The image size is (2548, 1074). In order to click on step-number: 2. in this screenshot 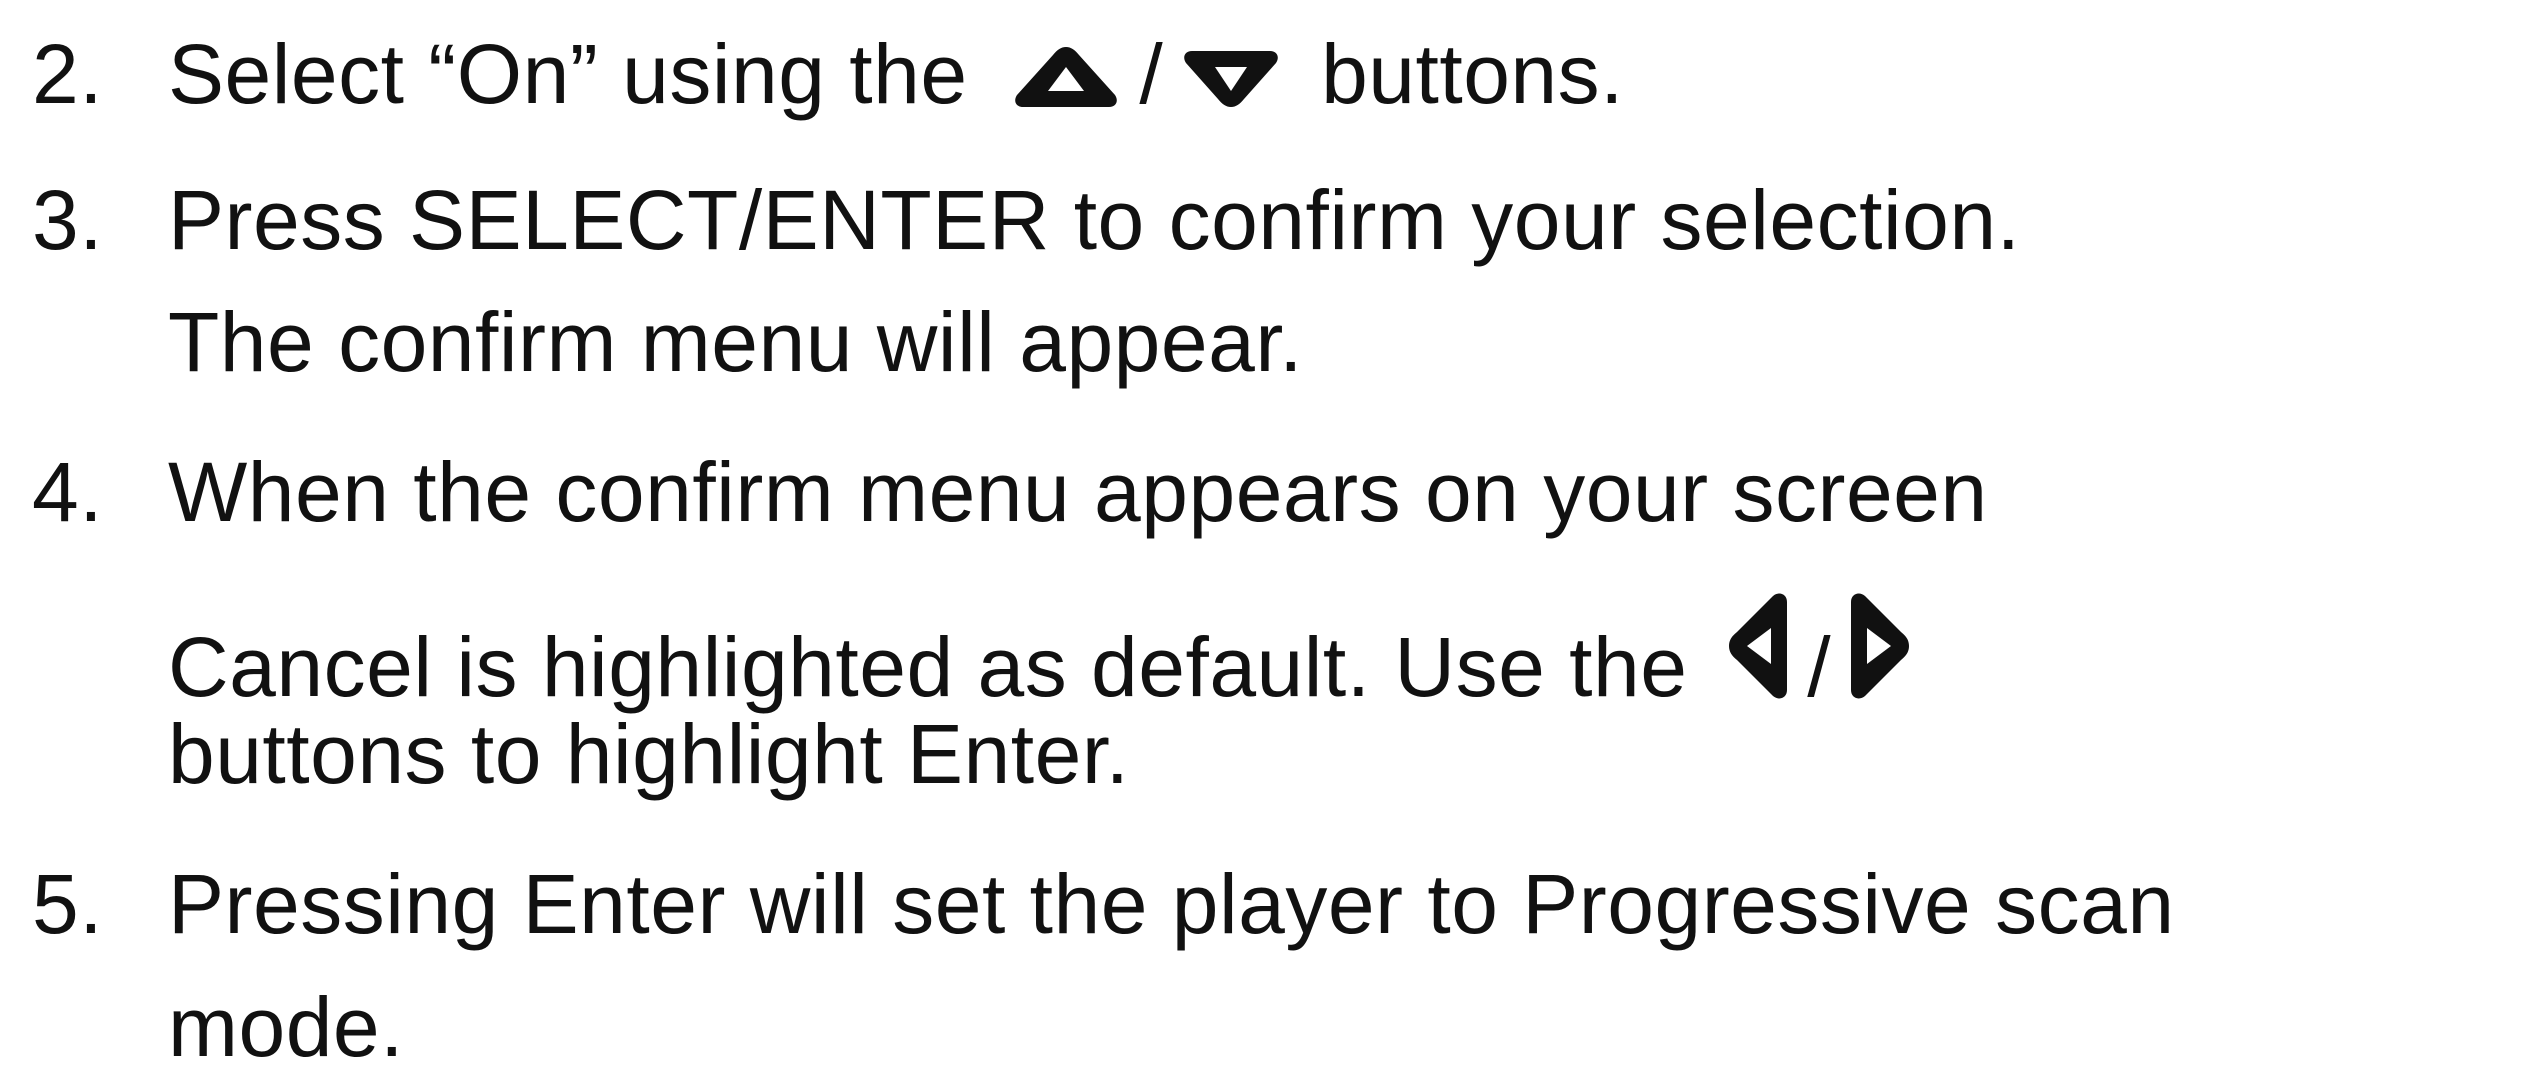, I will do `click(68, 74)`.